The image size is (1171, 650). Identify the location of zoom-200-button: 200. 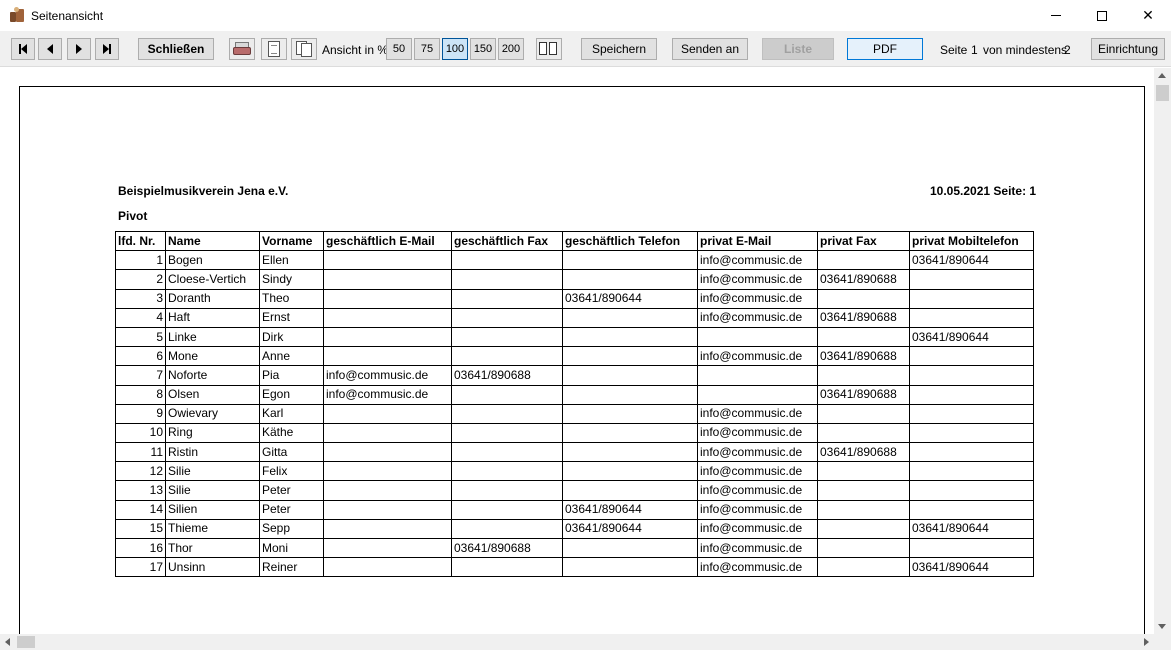
(511, 49).